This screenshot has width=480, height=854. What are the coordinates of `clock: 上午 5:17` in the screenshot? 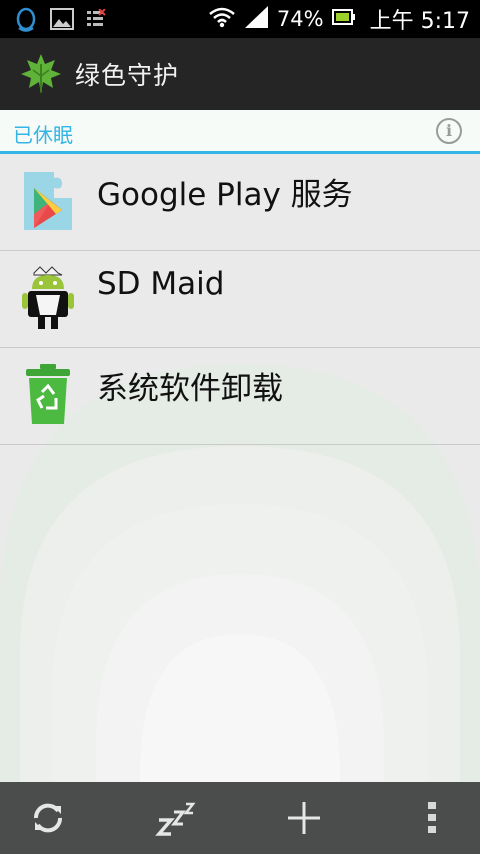 It's located at (419, 21).